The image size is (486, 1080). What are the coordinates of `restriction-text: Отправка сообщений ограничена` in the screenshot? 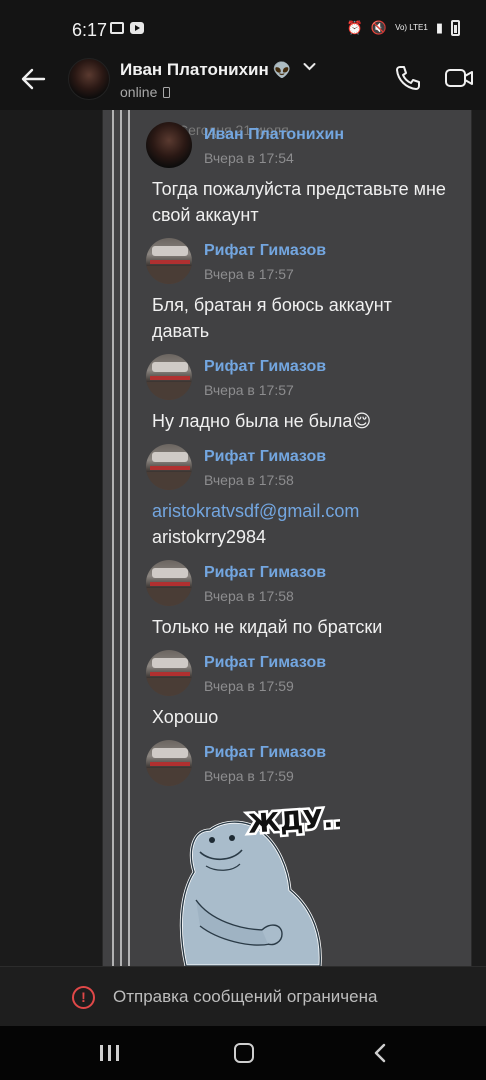 It's located at (245, 996).